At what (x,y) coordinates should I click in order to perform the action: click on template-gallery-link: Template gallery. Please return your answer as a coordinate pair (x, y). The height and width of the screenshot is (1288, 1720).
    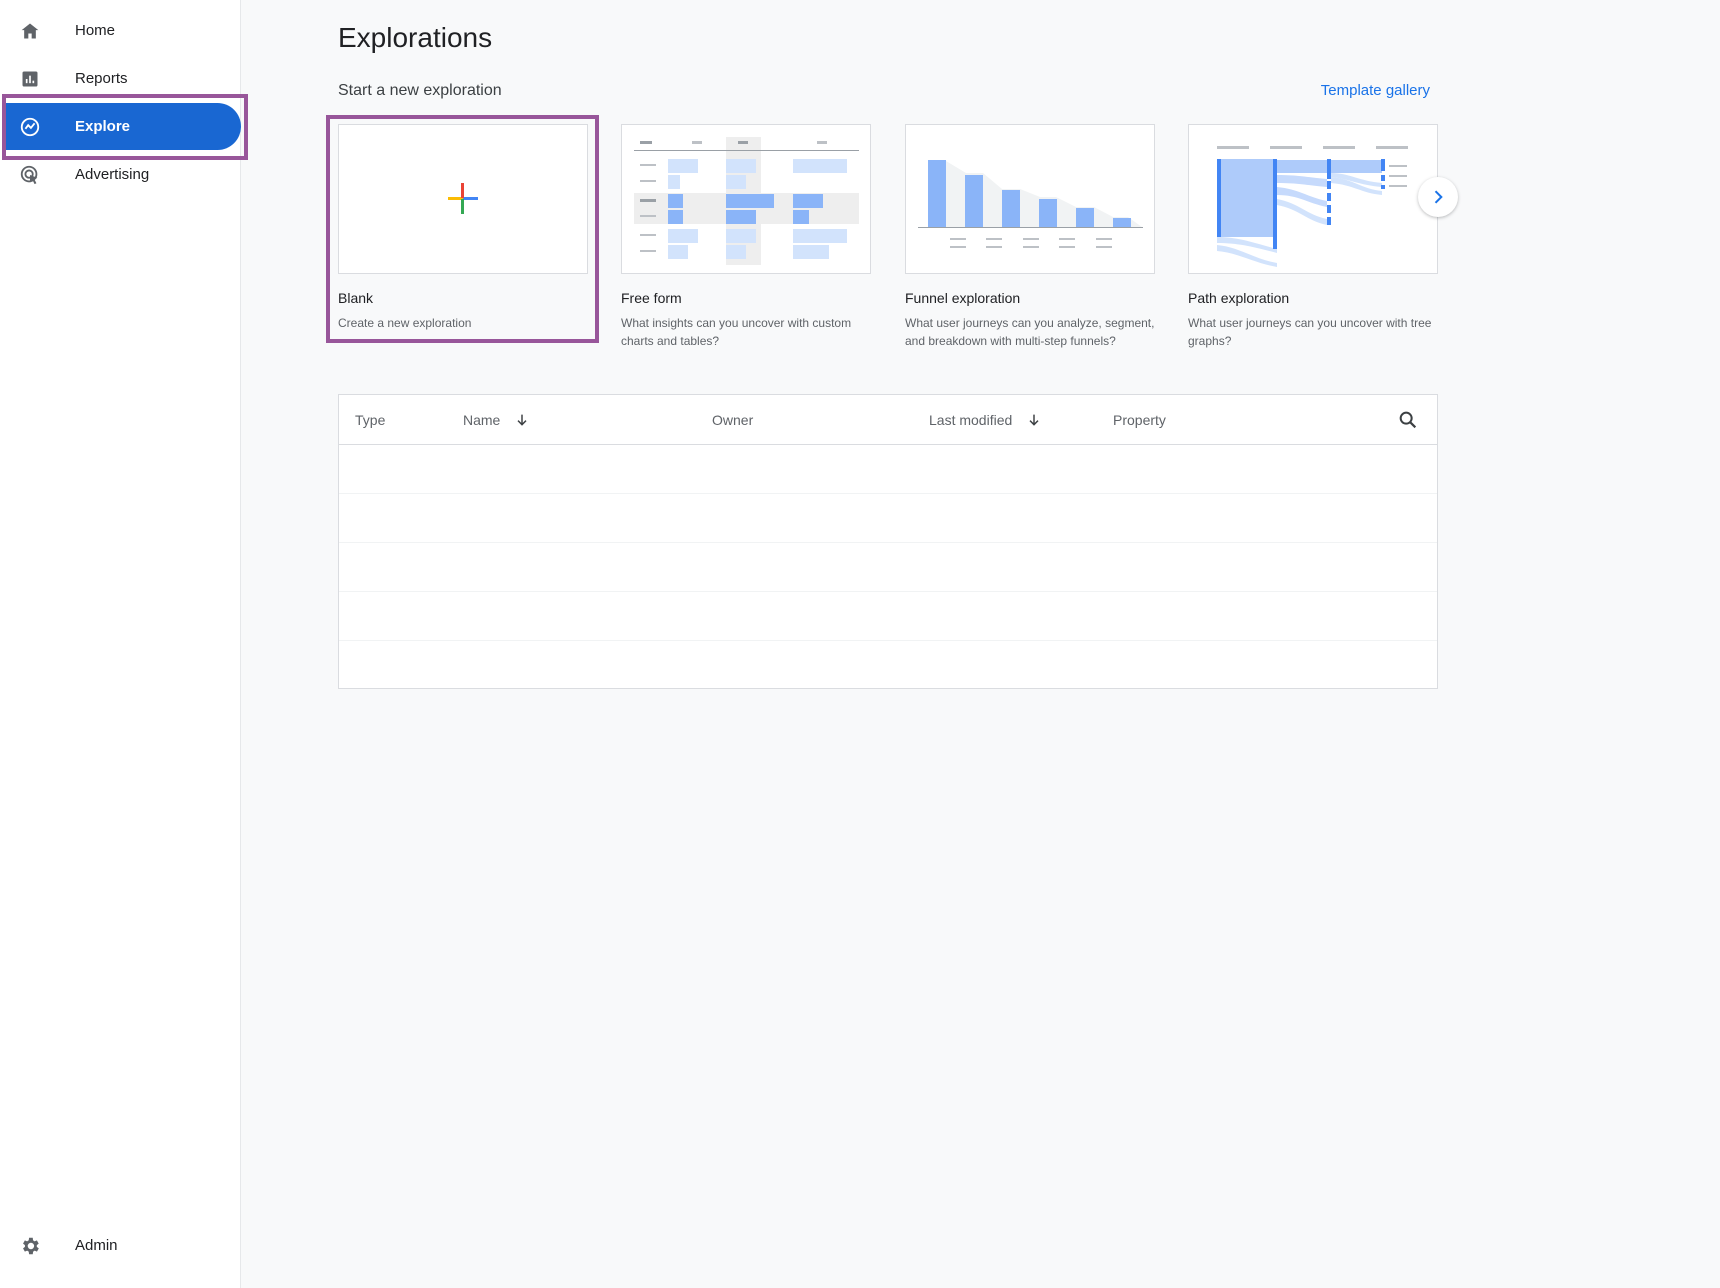
    Looking at the image, I should click on (1375, 90).